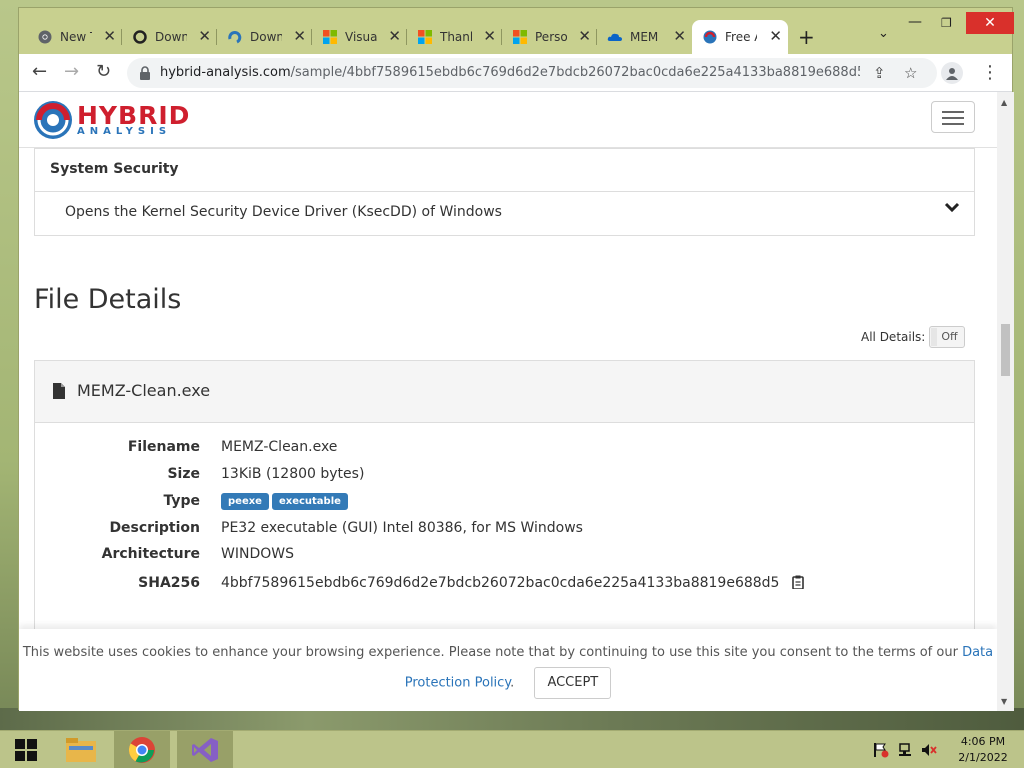  What do you see at coordinates (504, 556) in the screenshot?
I see `architecture-row: Architecture WINDOWS` at bounding box center [504, 556].